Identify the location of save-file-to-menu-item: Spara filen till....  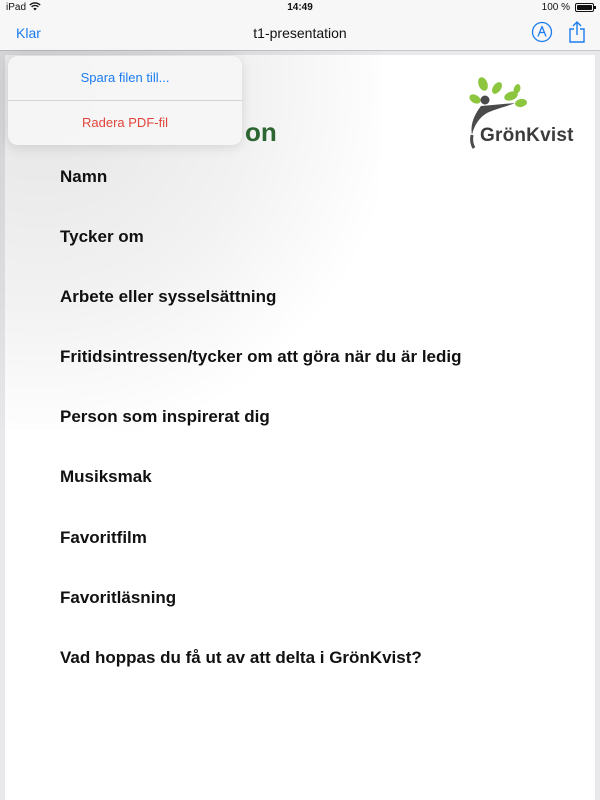
(125, 78).